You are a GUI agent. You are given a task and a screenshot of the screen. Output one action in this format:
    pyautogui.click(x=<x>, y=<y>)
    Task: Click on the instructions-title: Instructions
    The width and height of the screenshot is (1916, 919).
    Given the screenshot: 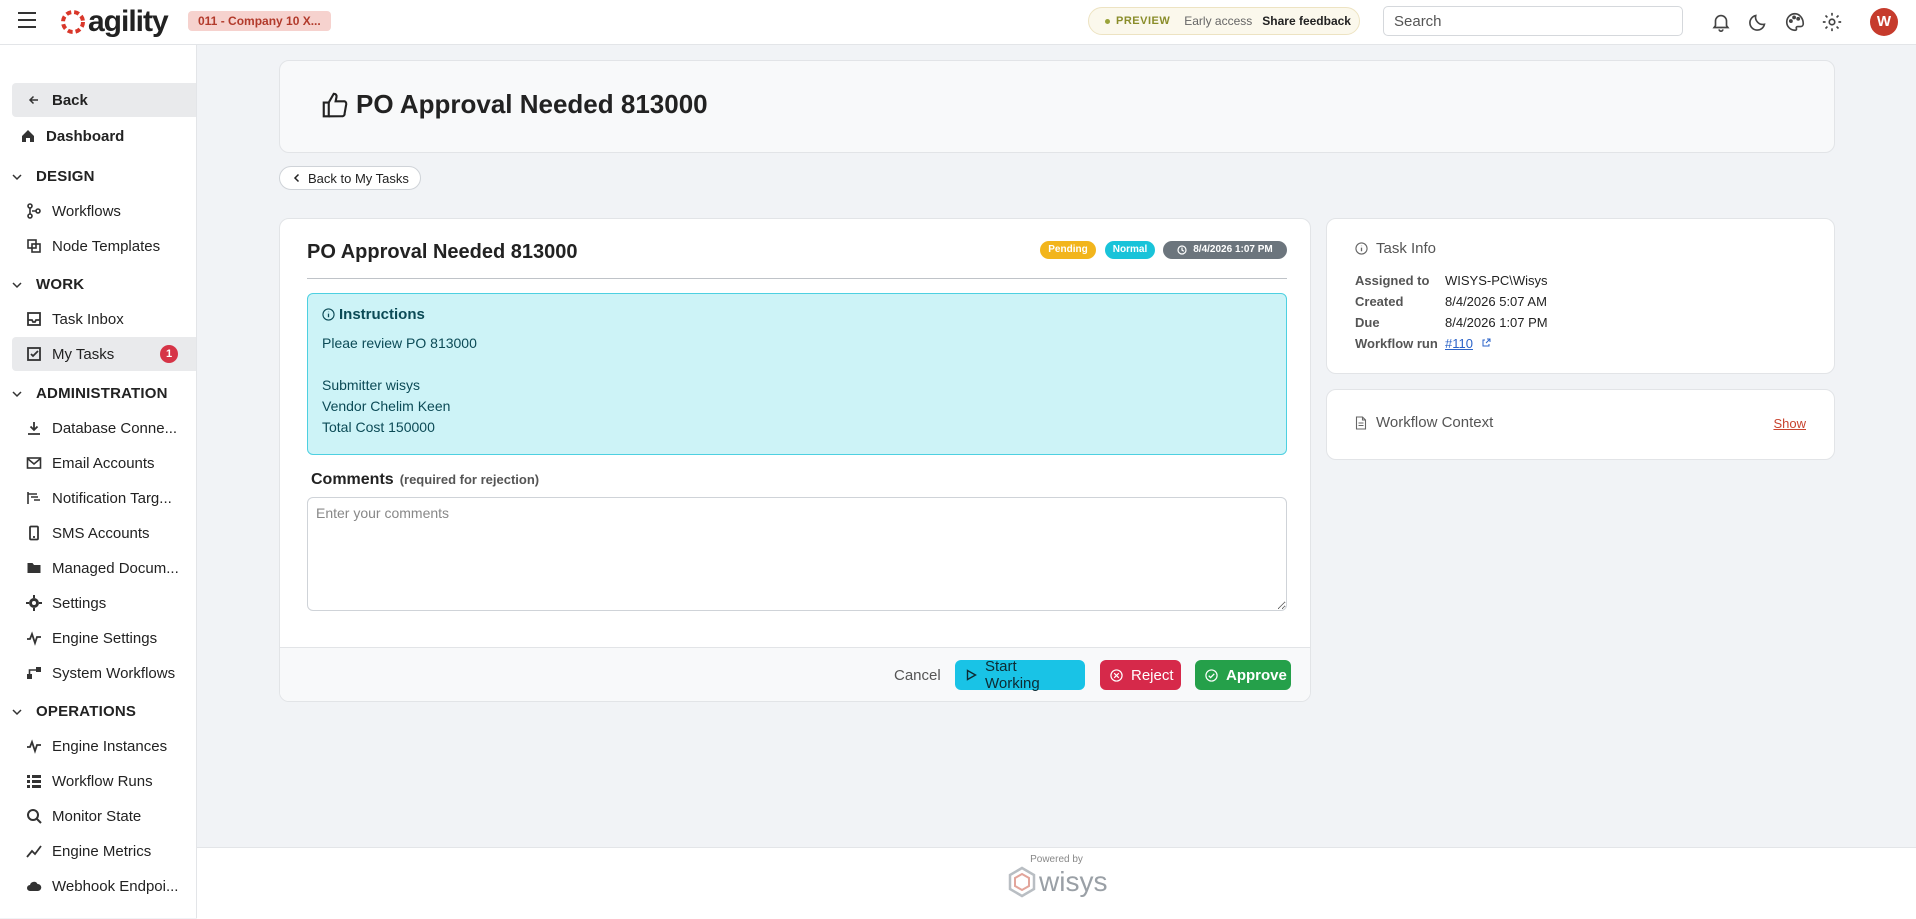 What is the action you would take?
    pyautogui.click(x=382, y=314)
    